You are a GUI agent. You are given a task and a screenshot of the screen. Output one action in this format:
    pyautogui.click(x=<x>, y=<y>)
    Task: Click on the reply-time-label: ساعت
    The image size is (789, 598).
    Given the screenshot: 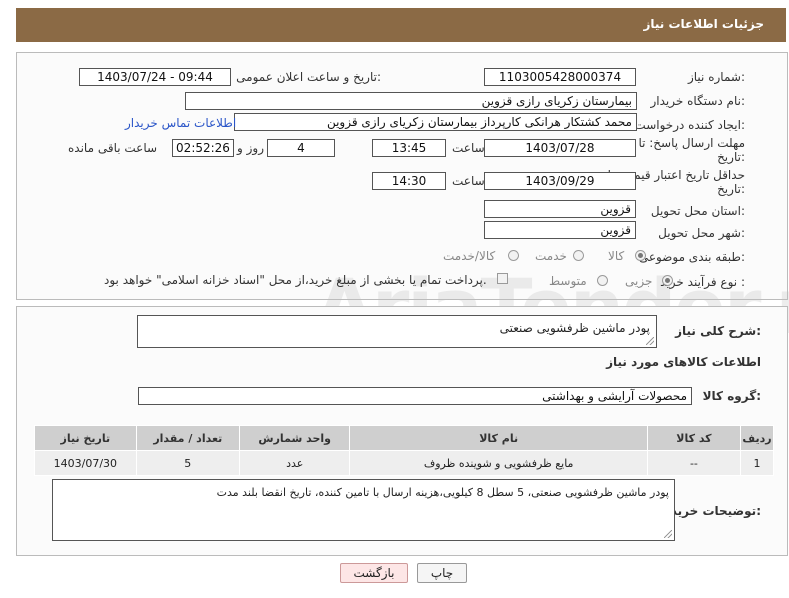 What is the action you would take?
    pyautogui.click(x=468, y=148)
    